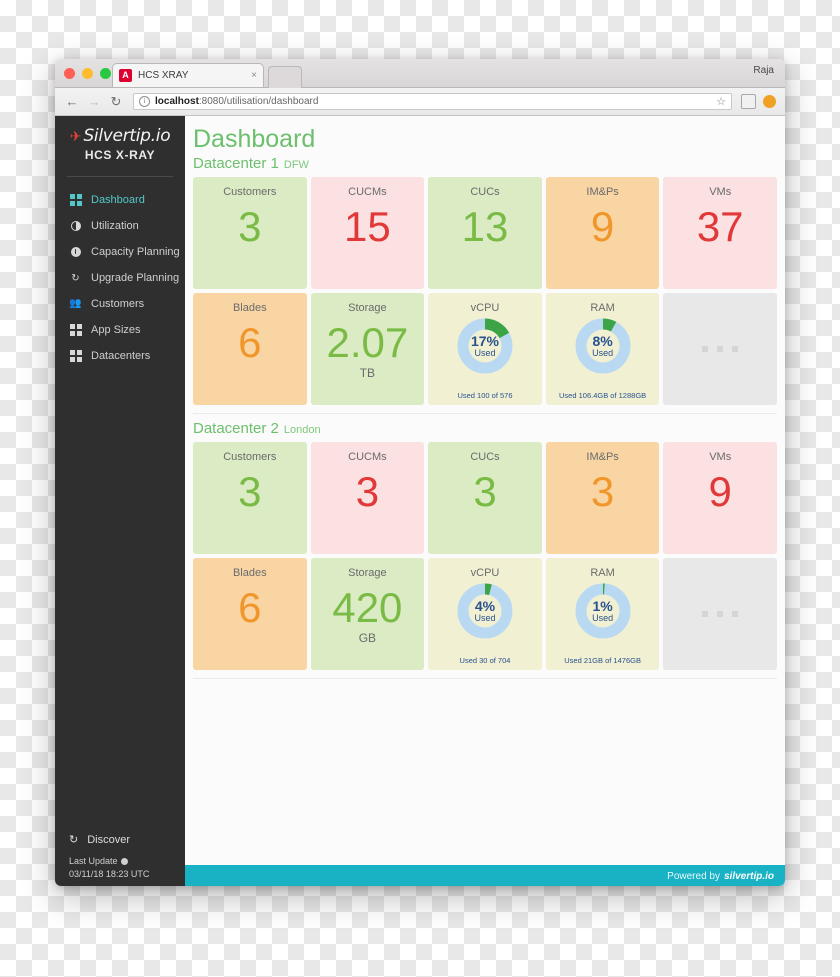 The height and width of the screenshot is (977, 840). I want to click on metric-card-placeholder, so click(720, 349).